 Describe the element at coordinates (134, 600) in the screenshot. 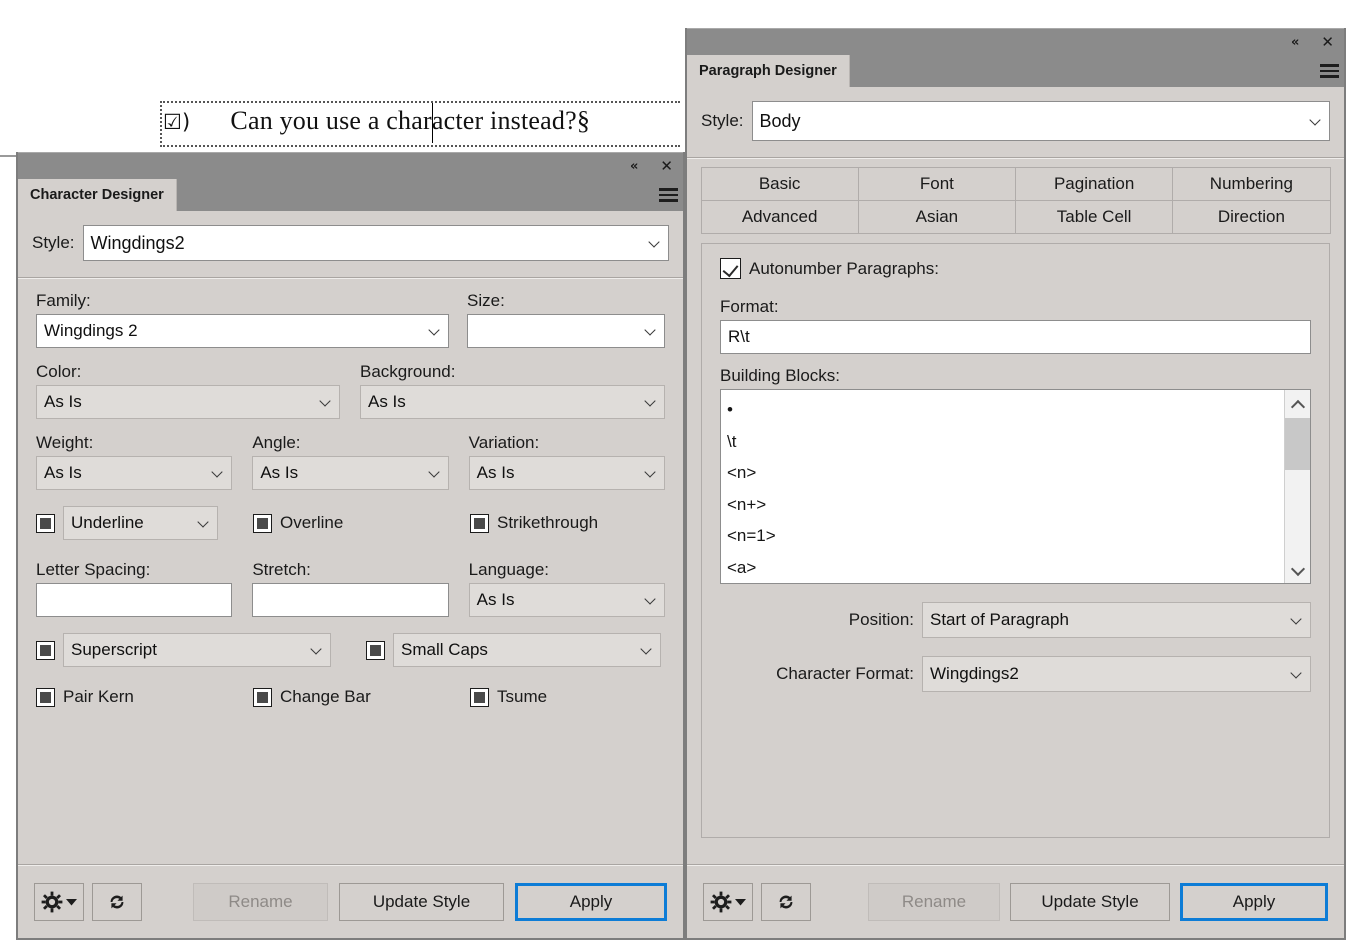

I see `letter-spacing-input` at that location.